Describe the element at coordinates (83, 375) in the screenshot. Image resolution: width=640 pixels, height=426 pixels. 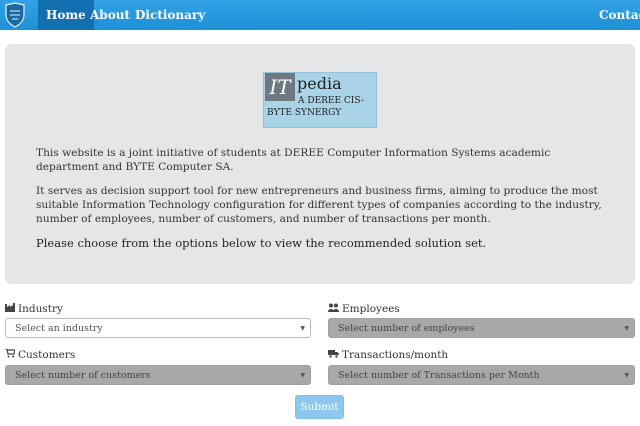
I see `customers-select-value: Select number of customers` at that location.